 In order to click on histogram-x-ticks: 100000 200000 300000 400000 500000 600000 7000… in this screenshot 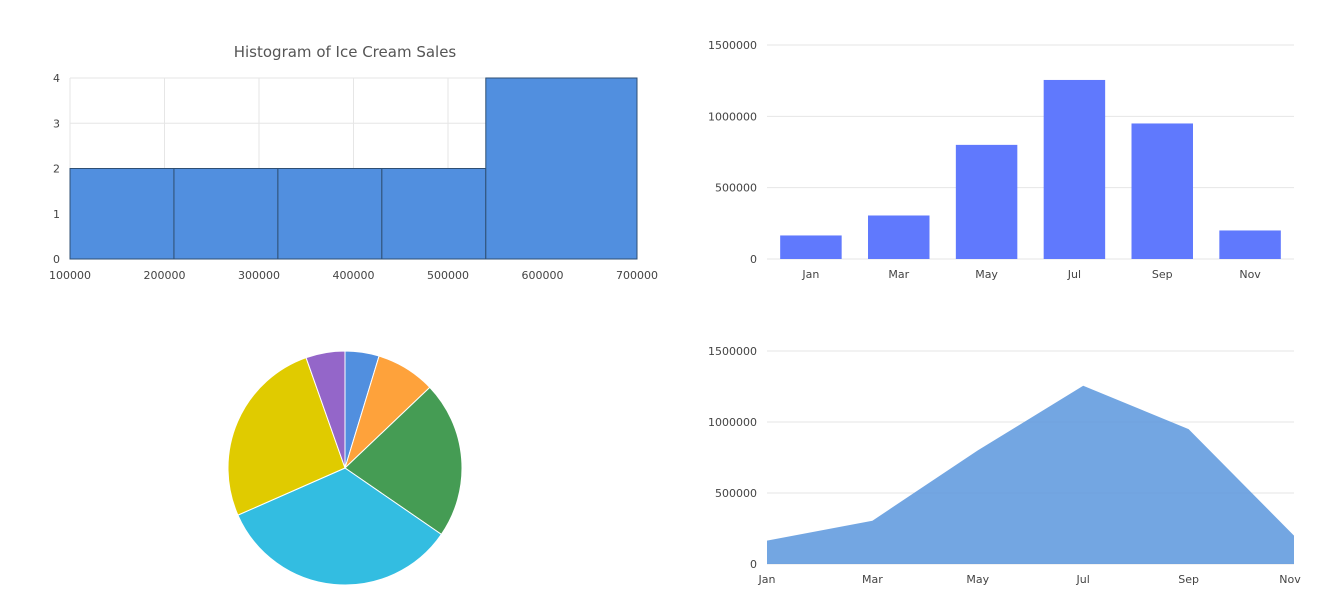, I will do `click(353, 275)`.